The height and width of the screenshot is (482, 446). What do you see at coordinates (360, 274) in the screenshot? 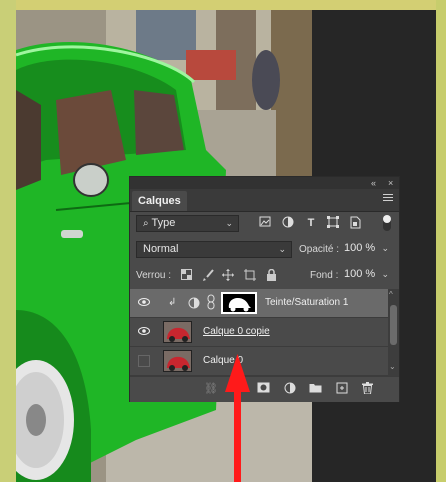
I see `fill-value: 100 %` at bounding box center [360, 274].